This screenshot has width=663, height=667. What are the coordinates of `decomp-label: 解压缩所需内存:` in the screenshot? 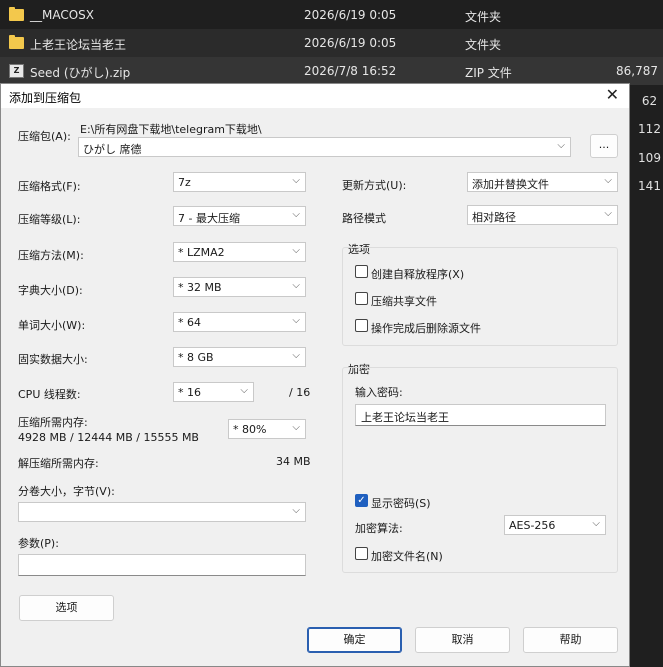 It's located at (58, 463).